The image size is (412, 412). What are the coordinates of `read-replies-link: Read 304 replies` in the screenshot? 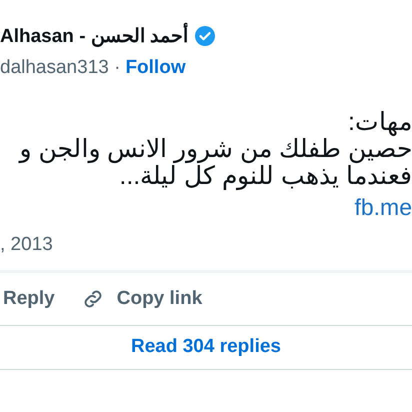 It's located at (206, 347).